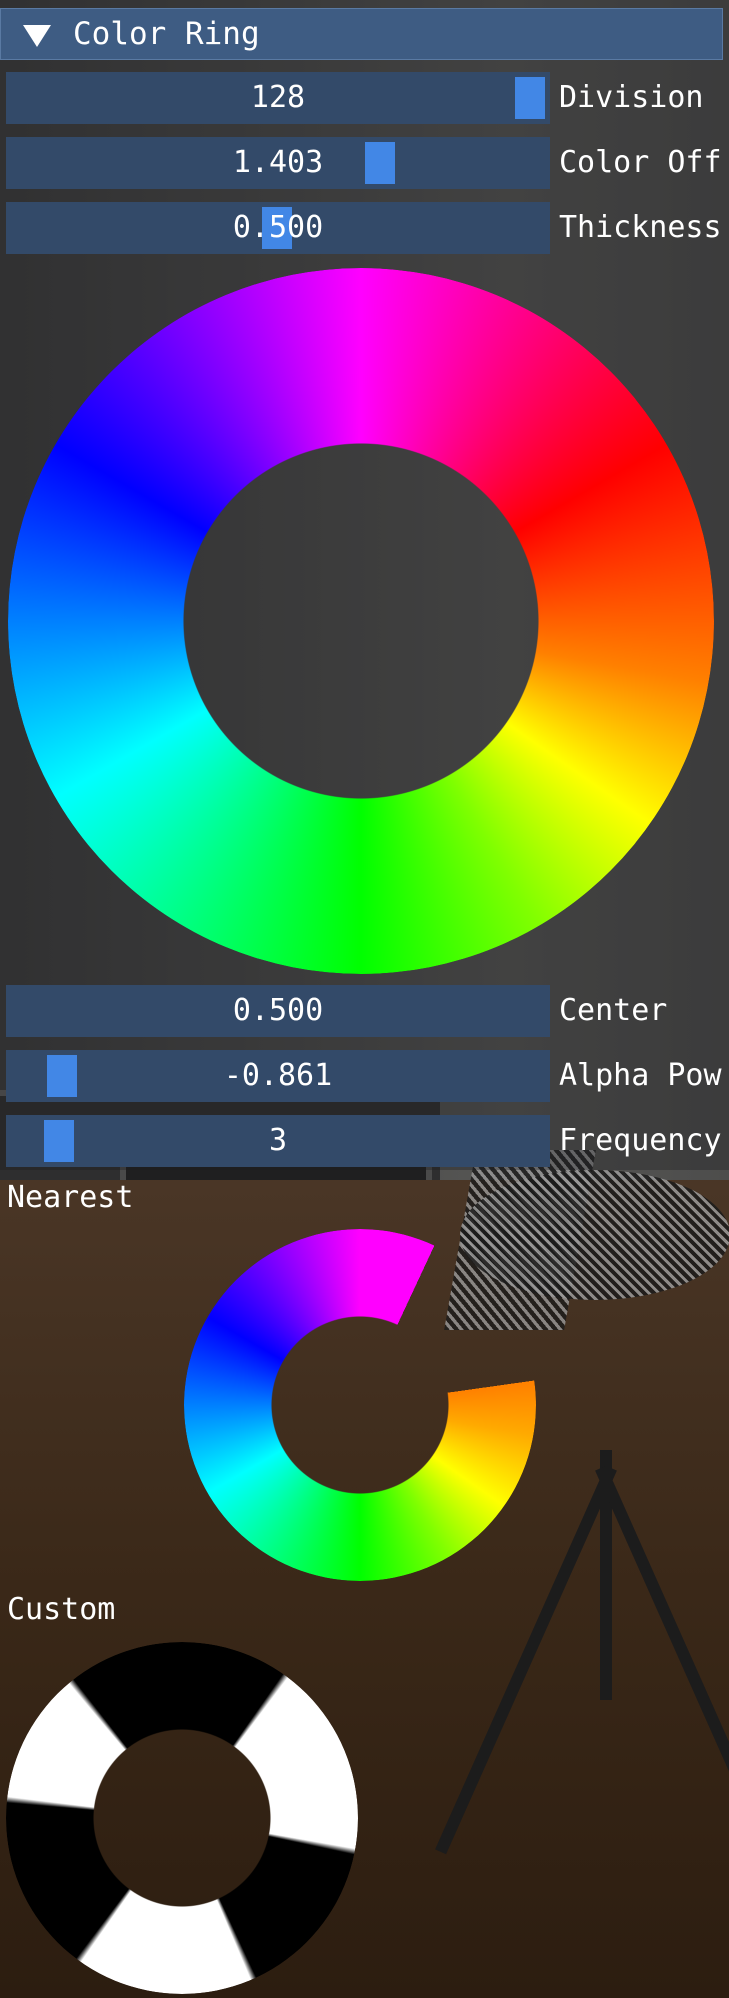  I want to click on thickness-slider: 0.500, so click(278, 228).